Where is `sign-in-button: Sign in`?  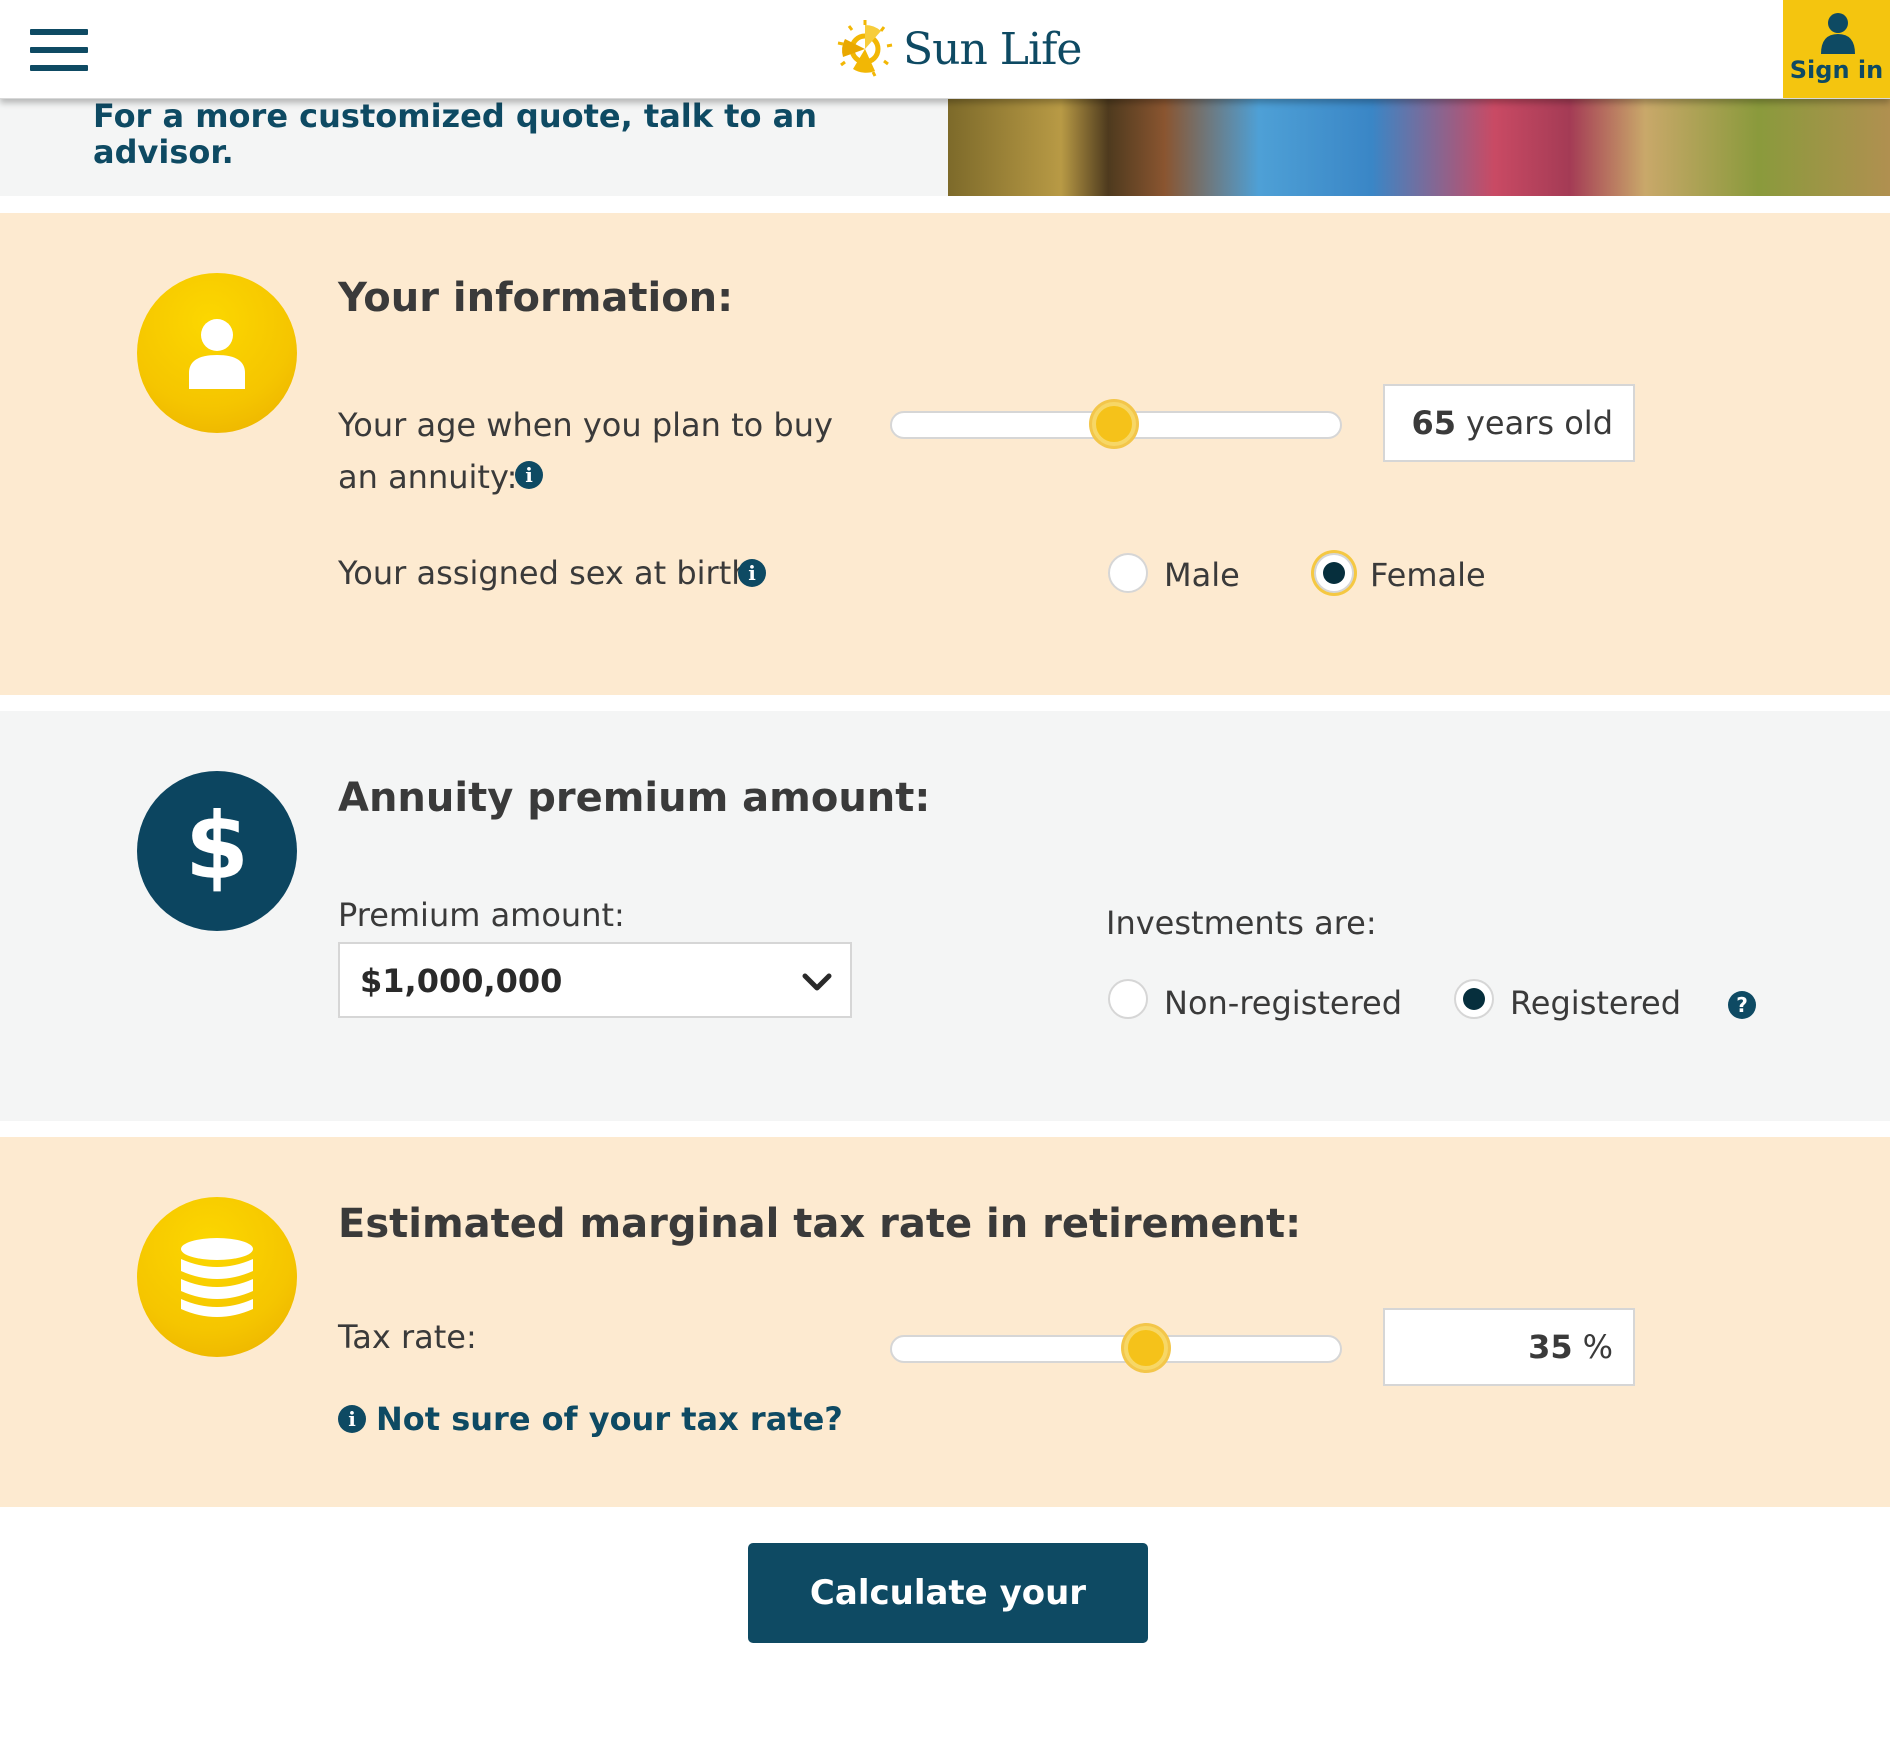
sign-in-button: Sign in is located at coordinates (1836, 49).